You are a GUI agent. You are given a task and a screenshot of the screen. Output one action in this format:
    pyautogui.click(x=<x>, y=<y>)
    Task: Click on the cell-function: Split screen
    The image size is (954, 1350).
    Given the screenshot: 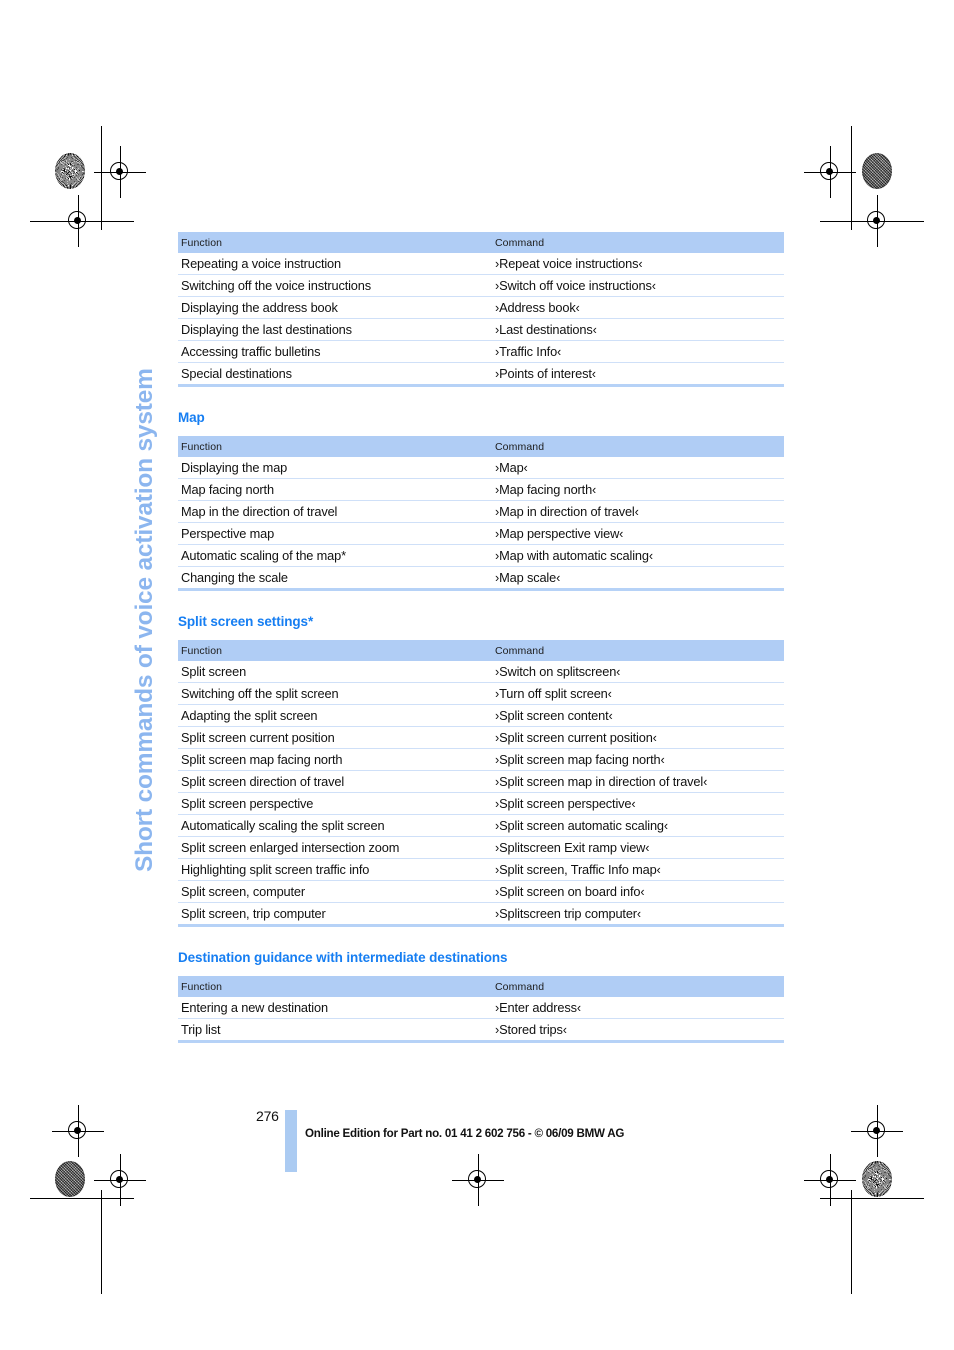 What is the action you would take?
    pyautogui.click(x=214, y=671)
    